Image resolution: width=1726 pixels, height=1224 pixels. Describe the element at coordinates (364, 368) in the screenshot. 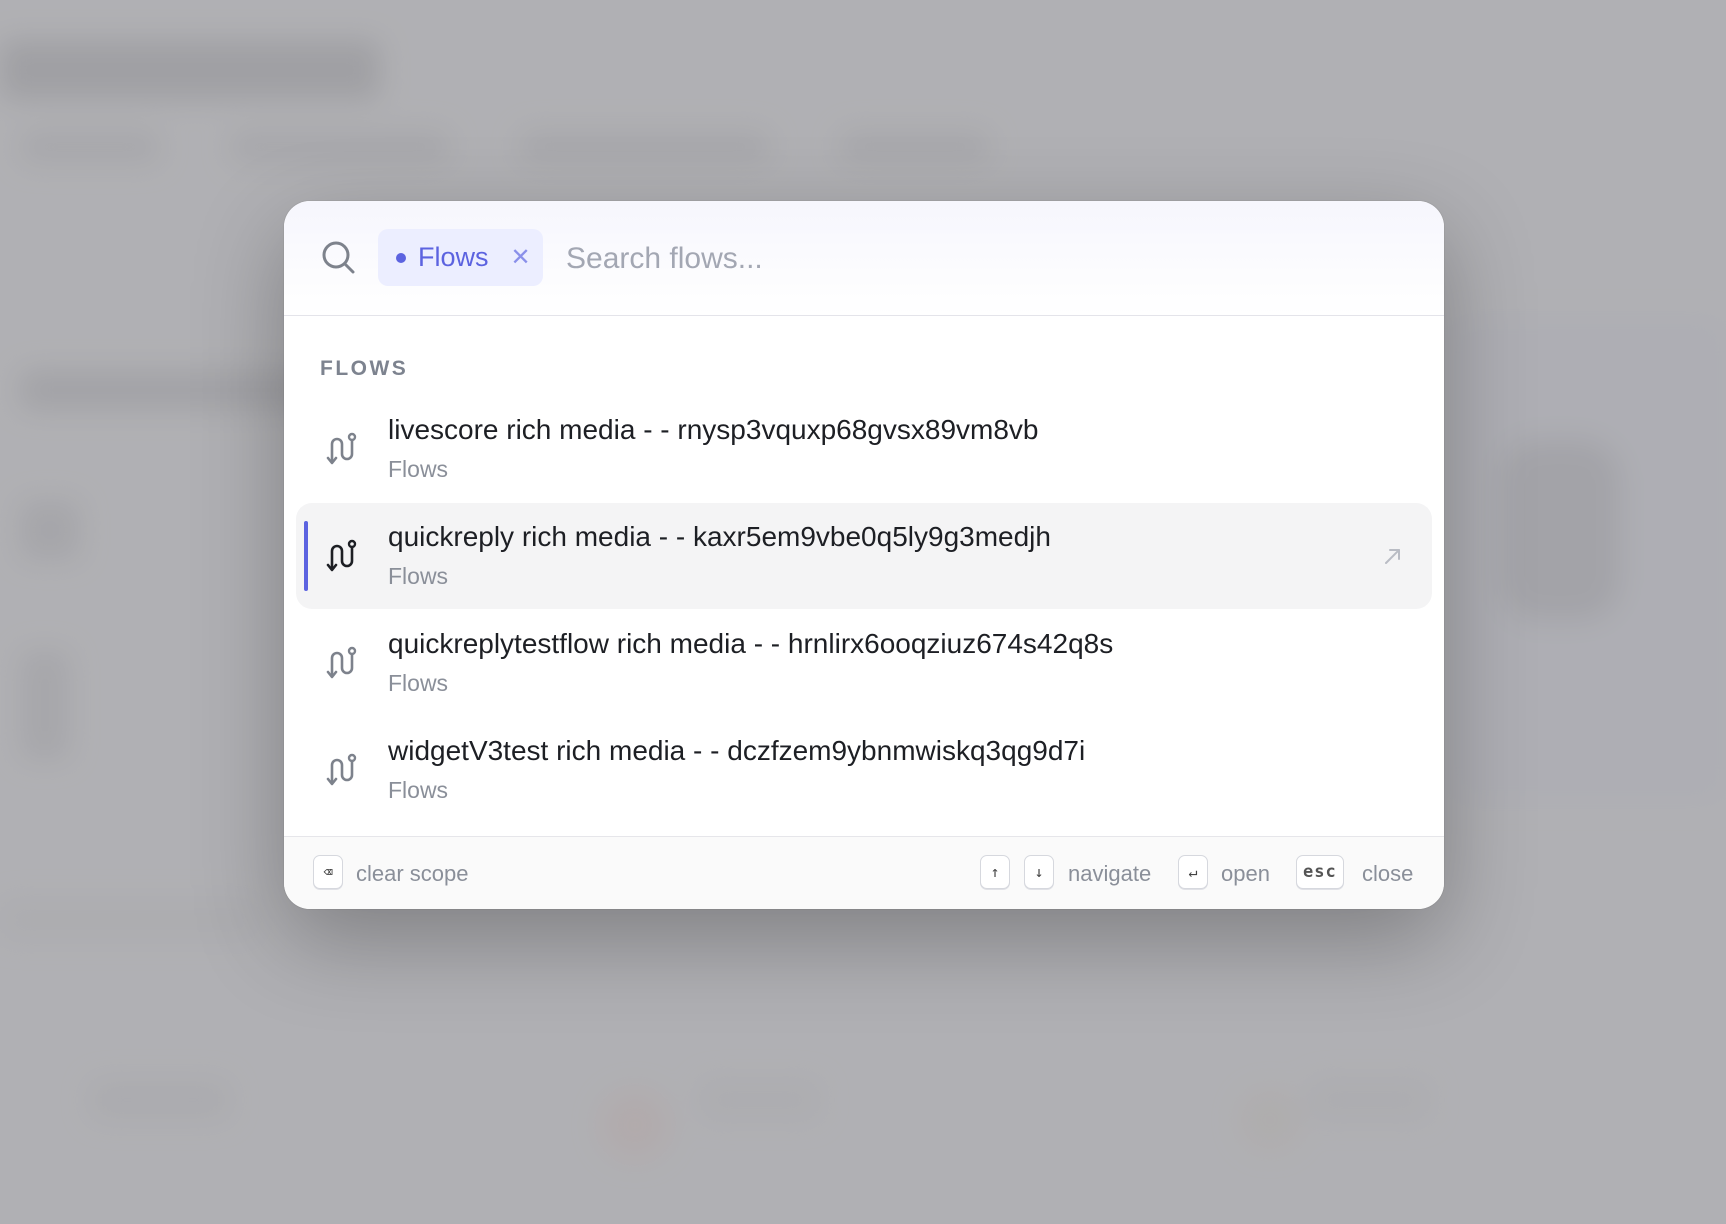

I see `section-header-flows: FLOWS` at that location.